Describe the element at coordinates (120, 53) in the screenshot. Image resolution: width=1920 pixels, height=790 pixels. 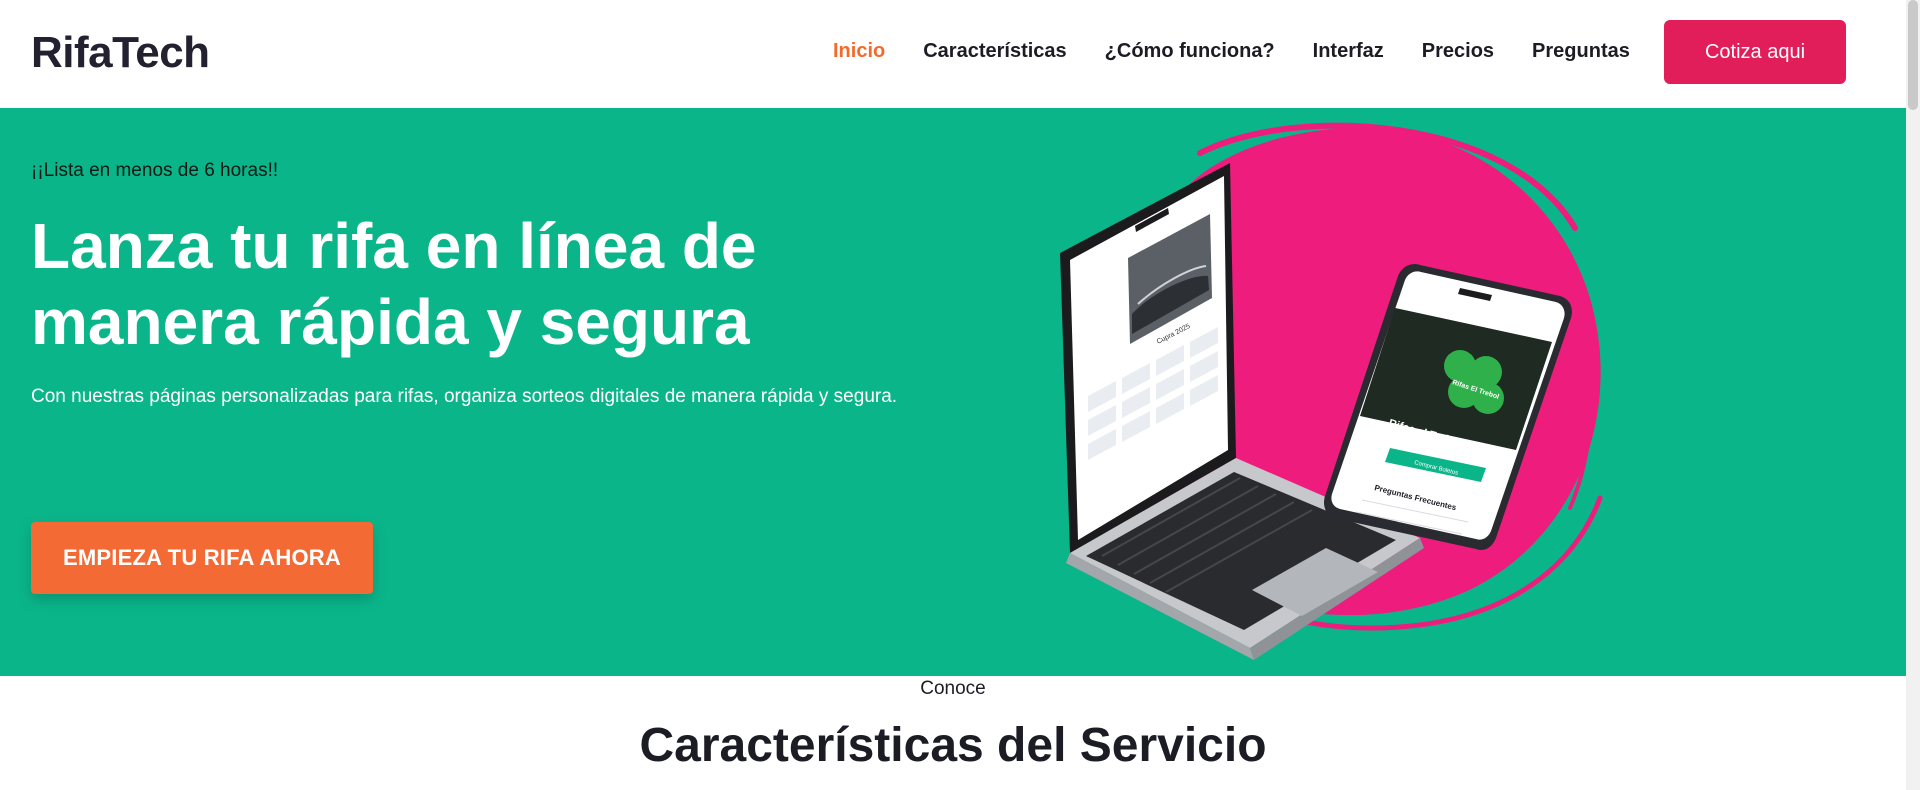
I see `brand-logo: RifaTech` at that location.